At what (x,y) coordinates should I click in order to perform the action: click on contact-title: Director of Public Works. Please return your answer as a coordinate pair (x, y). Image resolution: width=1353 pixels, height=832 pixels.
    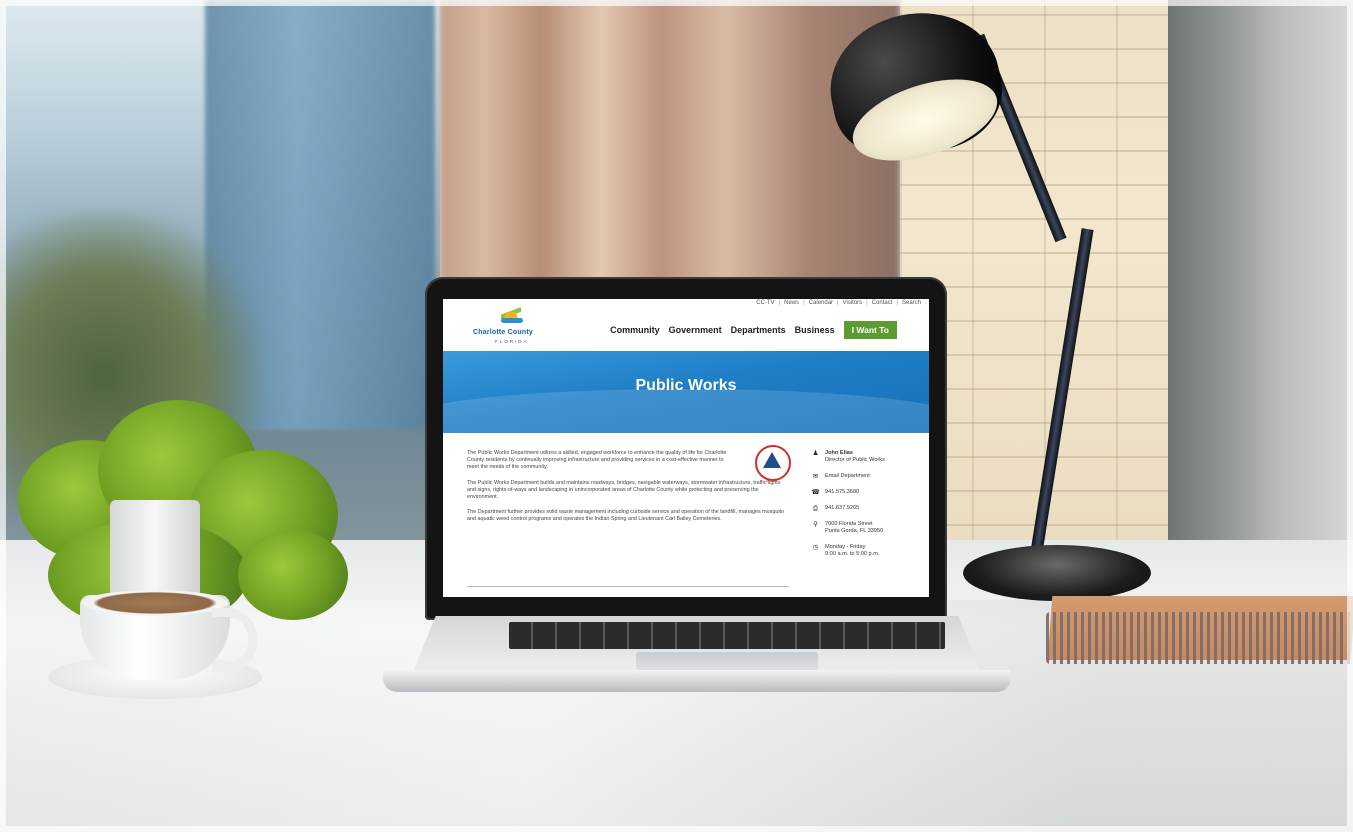
    Looking at the image, I should click on (855, 460).